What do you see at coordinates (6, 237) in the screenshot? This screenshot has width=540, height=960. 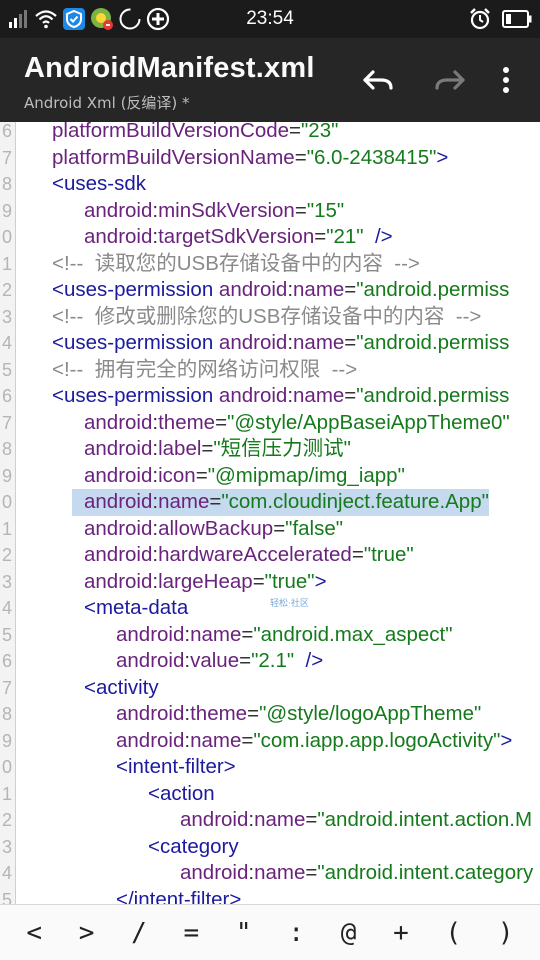 I see `line-number: 0` at bounding box center [6, 237].